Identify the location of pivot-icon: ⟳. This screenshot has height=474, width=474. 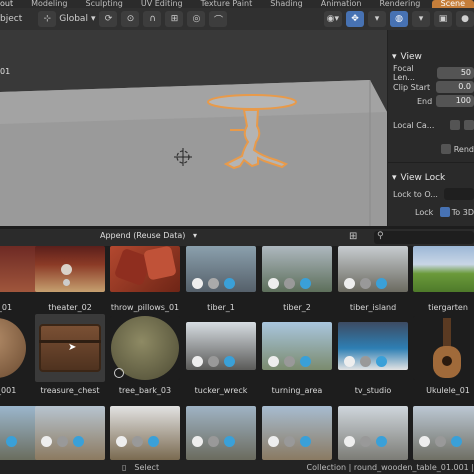
(108, 19).